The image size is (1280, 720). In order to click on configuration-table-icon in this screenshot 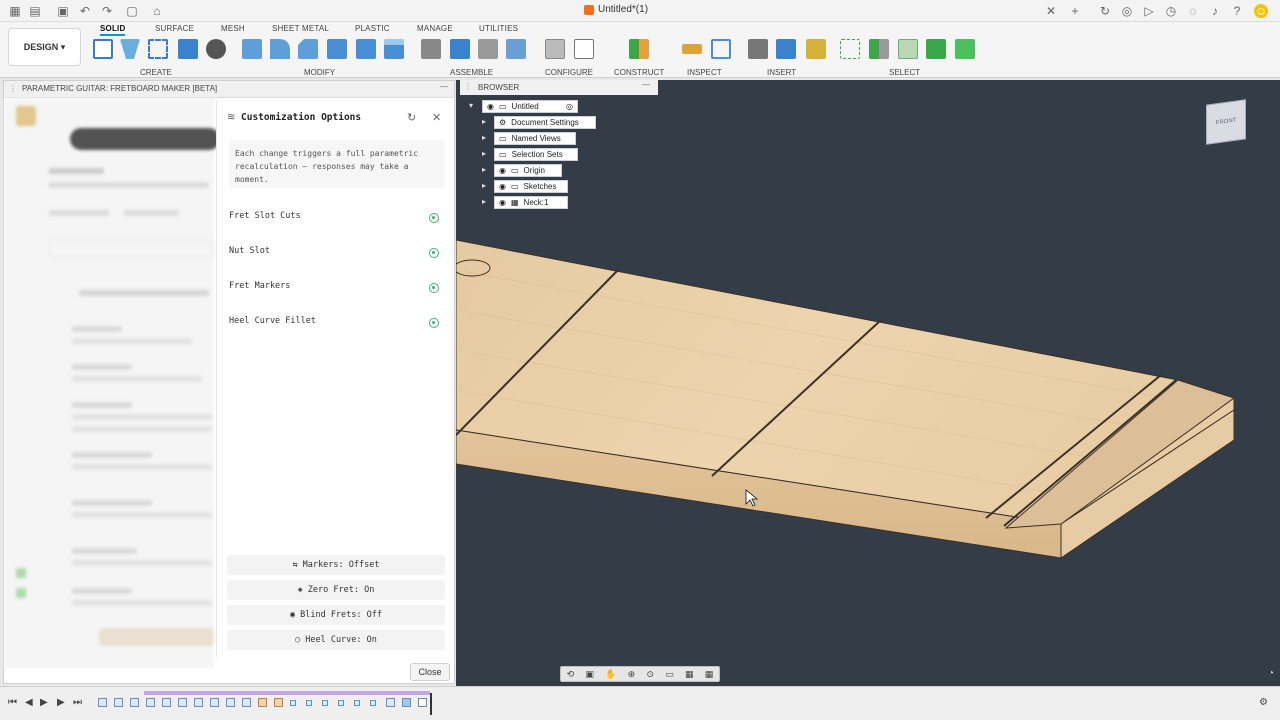, I will do `click(584, 49)`.